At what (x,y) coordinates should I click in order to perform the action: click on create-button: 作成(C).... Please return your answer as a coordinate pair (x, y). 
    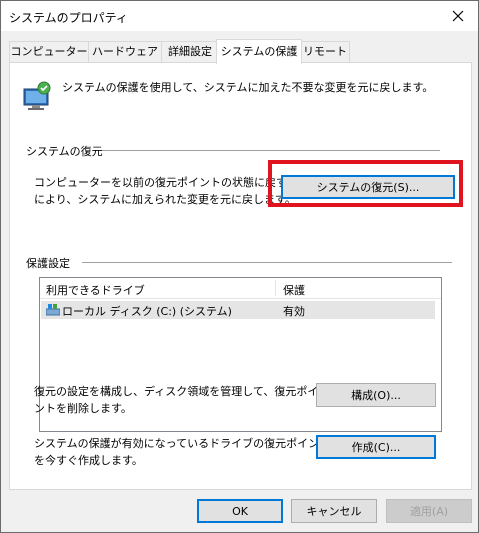
    Looking at the image, I should click on (376, 447).